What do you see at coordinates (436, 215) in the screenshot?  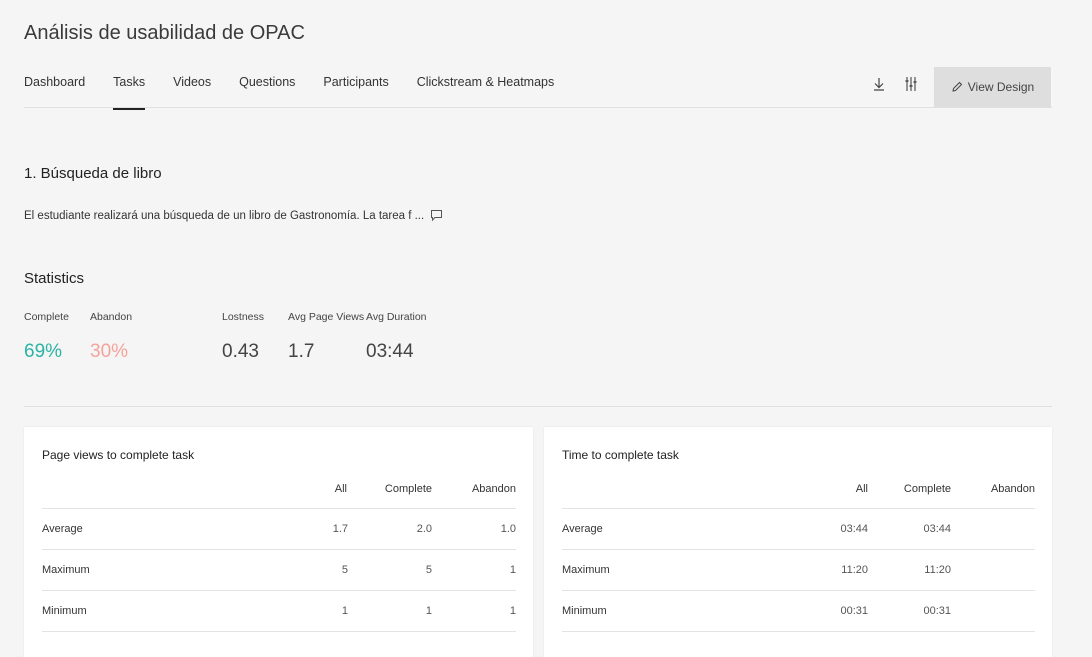 I see `comment-icon` at bounding box center [436, 215].